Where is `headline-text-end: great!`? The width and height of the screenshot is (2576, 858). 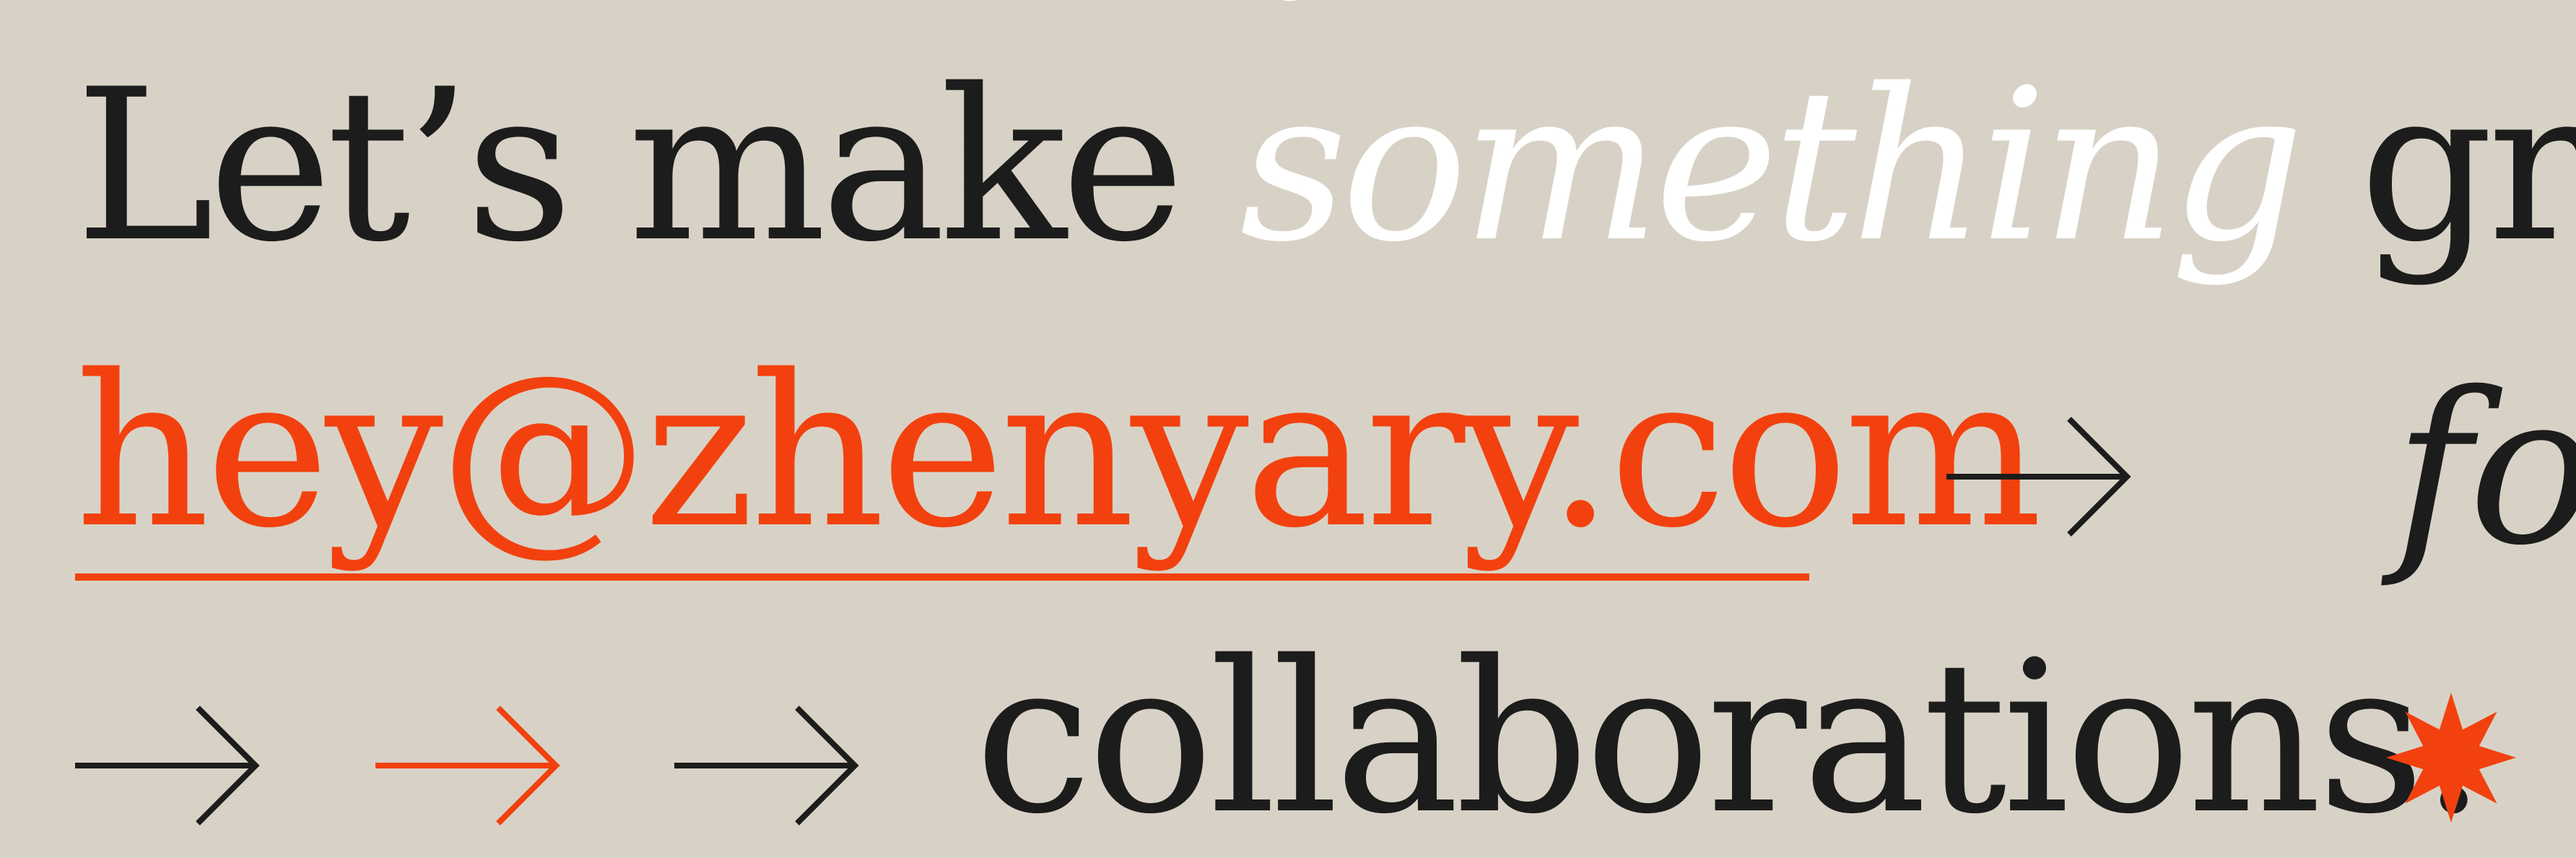
headline-text-end: great! is located at coordinates (2467, 166).